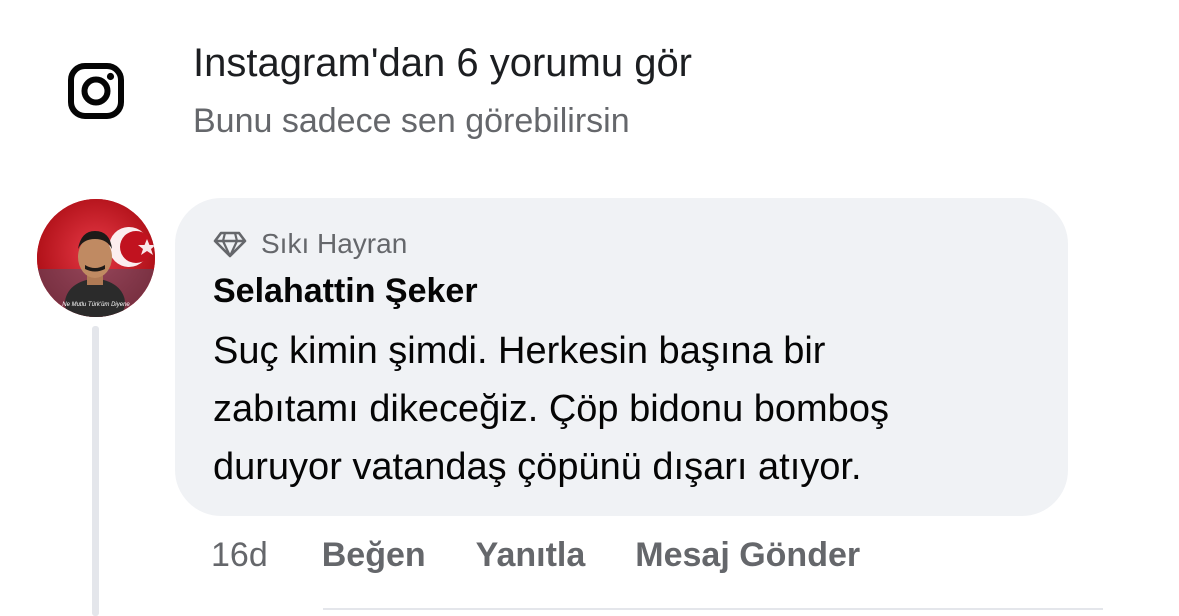 Image resolution: width=1179 pixels, height=616 pixels. What do you see at coordinates (96, 305) in the screenshot?
I see `avatar-overlay-text: Ne Mutlu Türk'üm Diyene` at bounding box center [96, 305].